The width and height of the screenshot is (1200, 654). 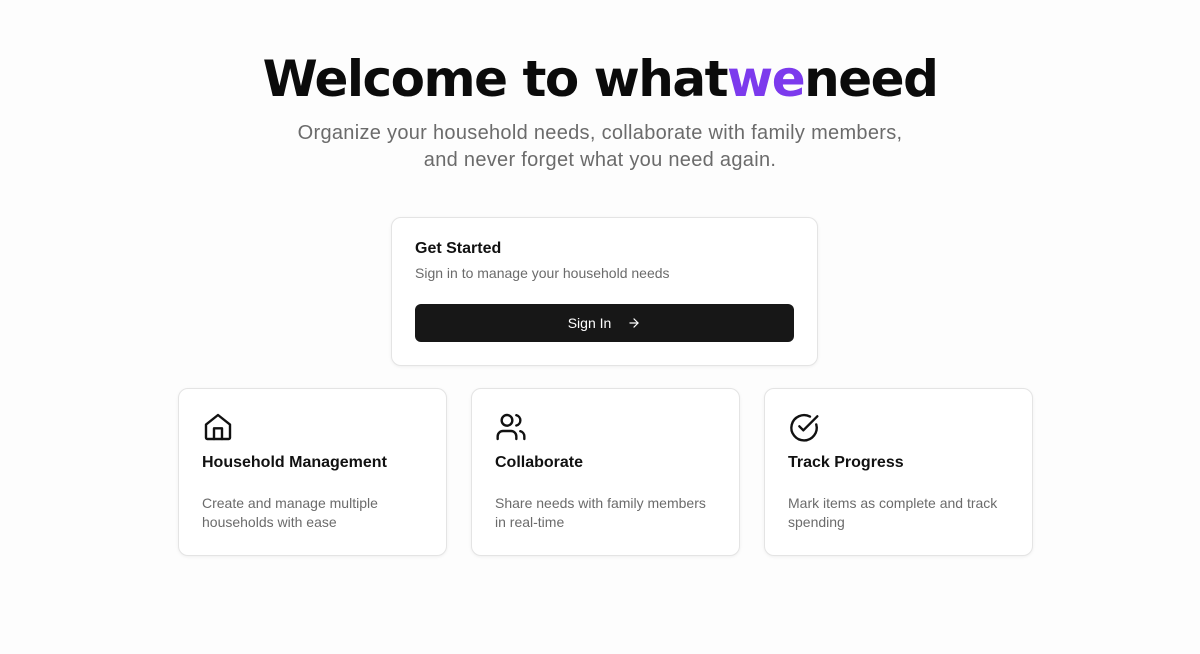 What do you see at coordinates (846, 462) in the screenshot?
I see `feature-title: Track Progress` at bounding box center [846, 462].